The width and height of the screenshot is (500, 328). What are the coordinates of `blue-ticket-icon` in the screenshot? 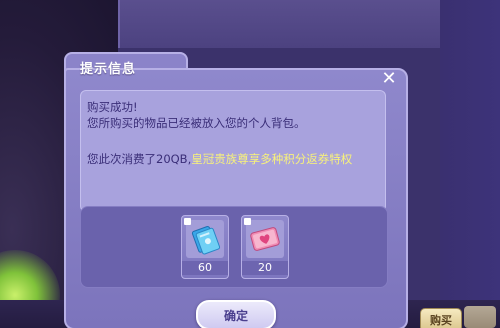 It's located at (205, 239).